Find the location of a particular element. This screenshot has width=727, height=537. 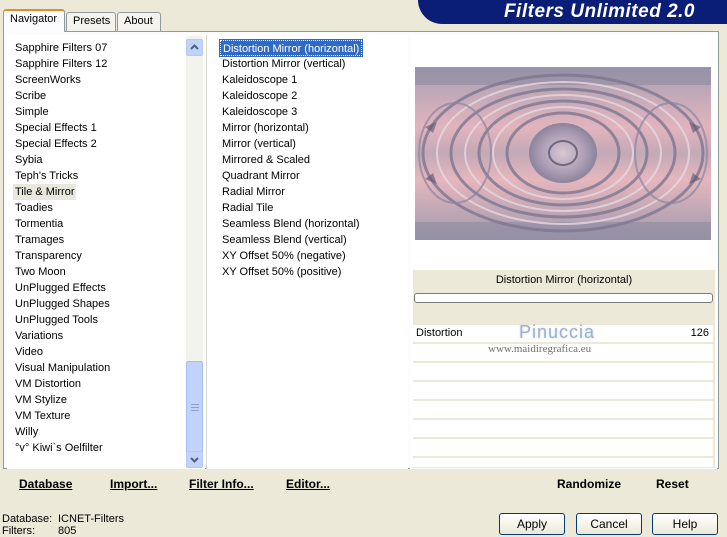

parameter-name: Distortion is located at coordinates (439, 333).